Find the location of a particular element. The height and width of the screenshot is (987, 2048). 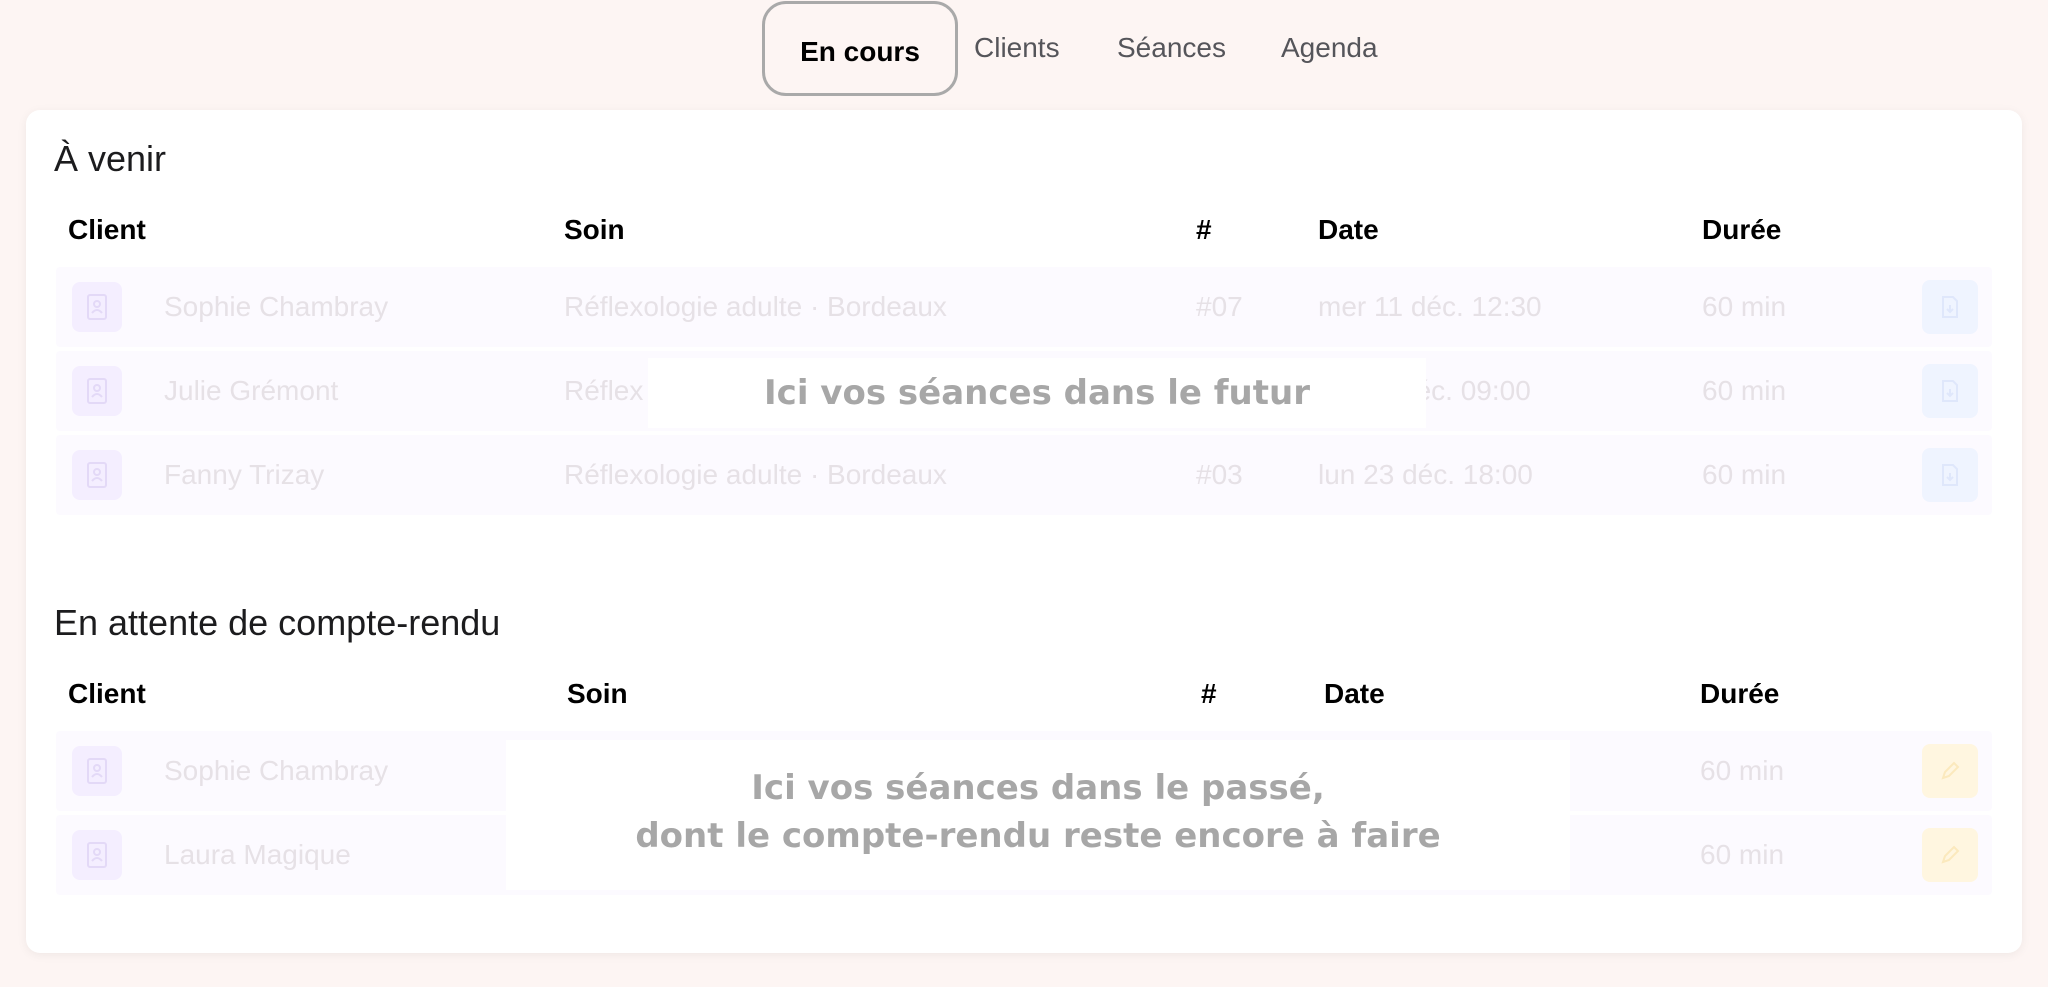

cell-date: lun 23 déc. 18:00 is located at coordinates (1425, 474).